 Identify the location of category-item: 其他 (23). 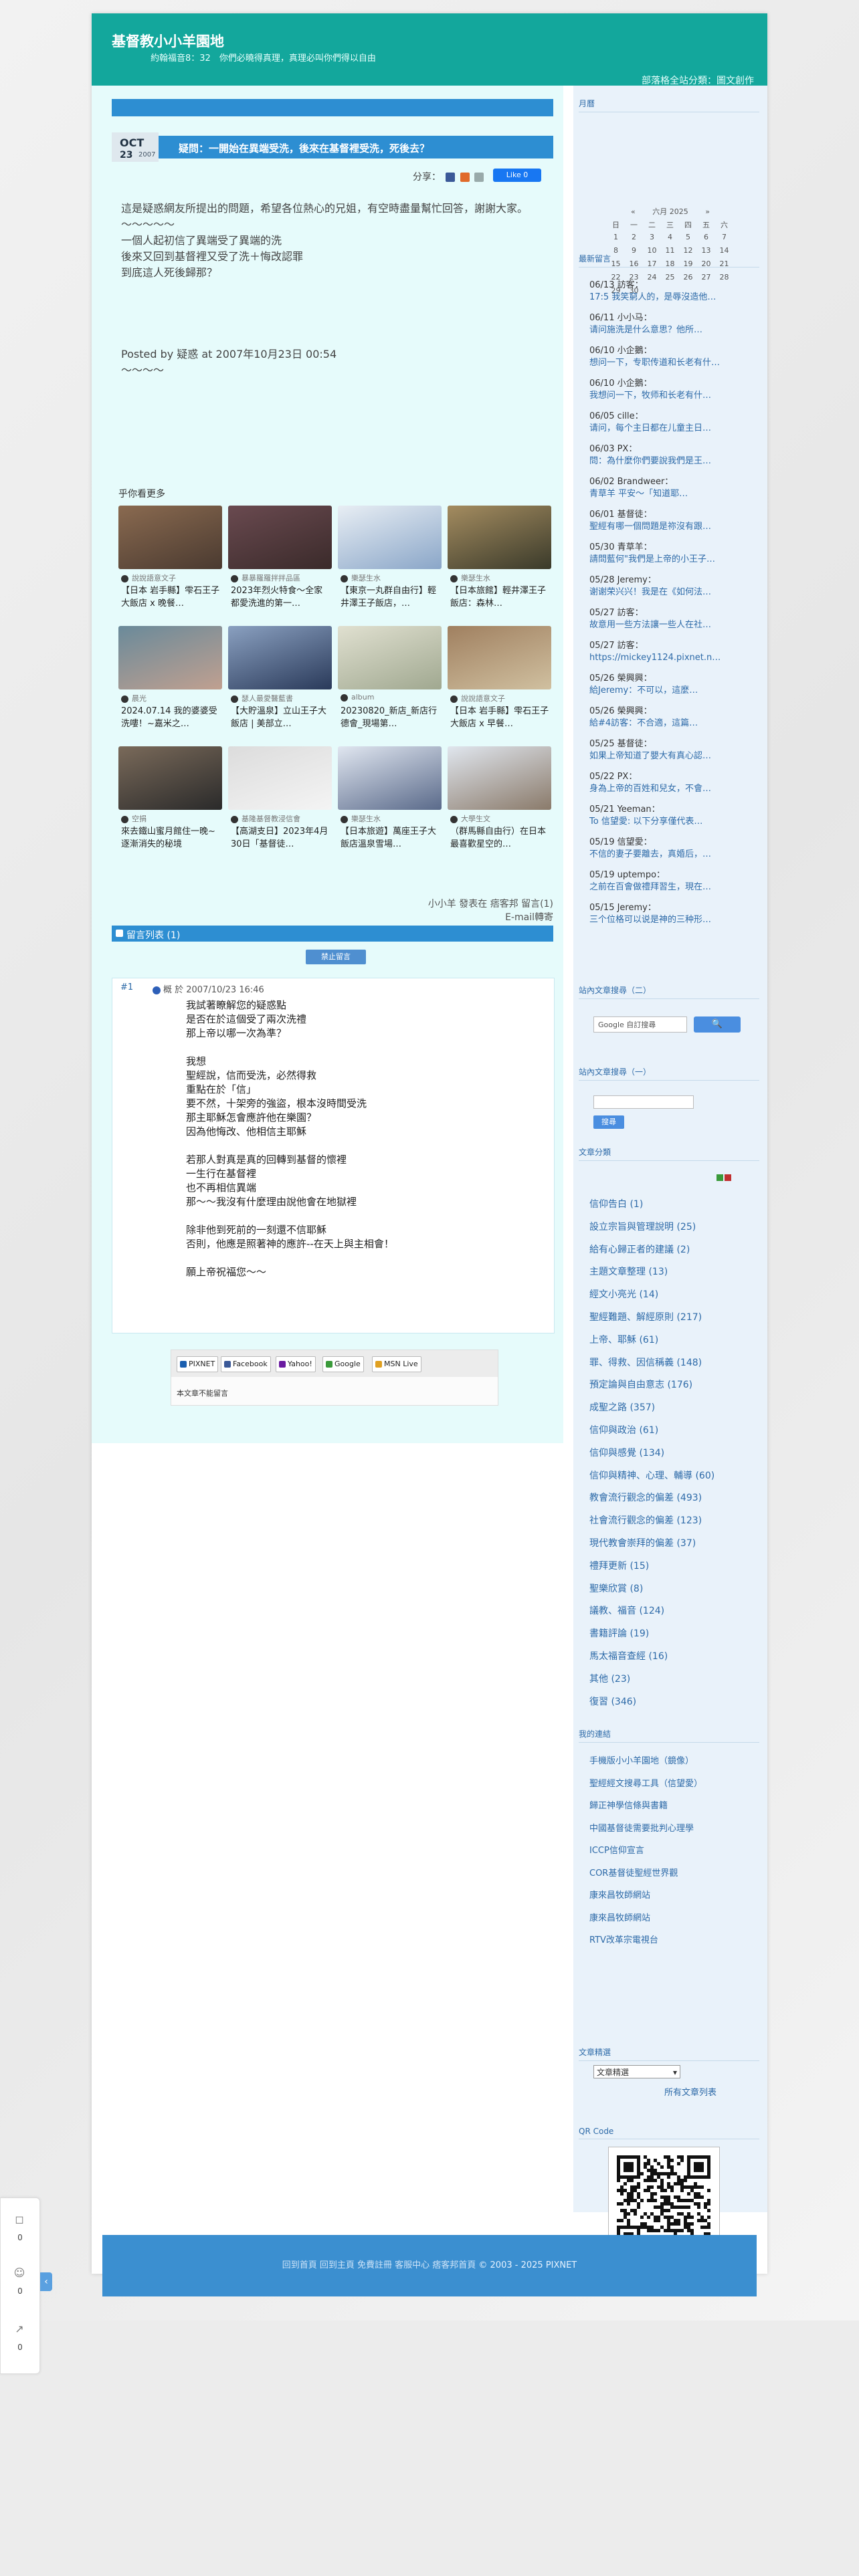
(609, 1679).